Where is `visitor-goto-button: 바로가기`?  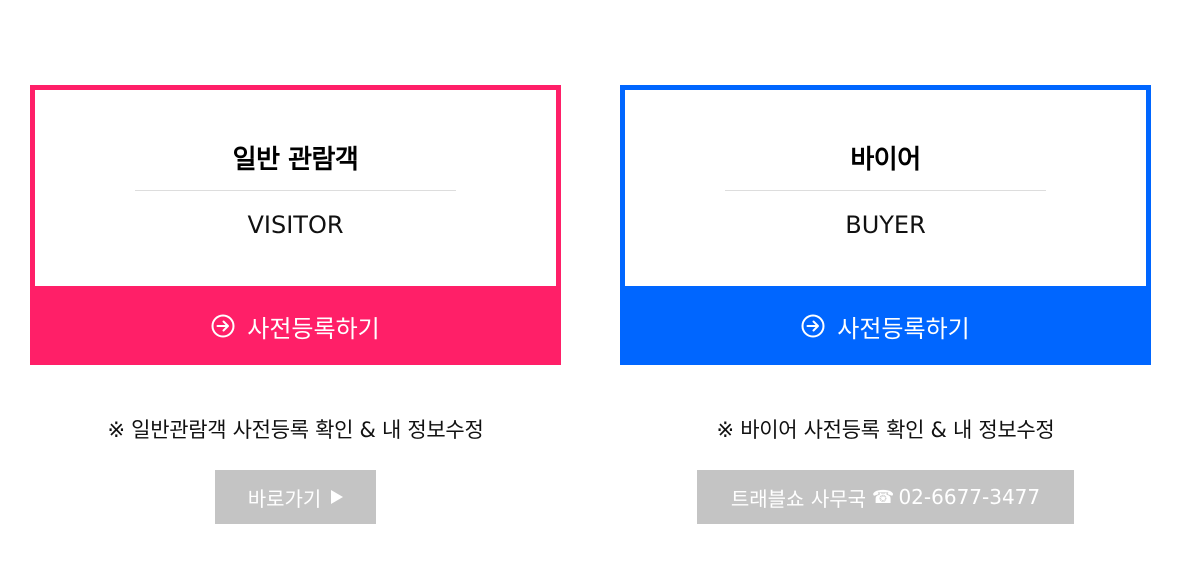
visitor-goto-button: 바로가기 is located at coordinates (295, 497).